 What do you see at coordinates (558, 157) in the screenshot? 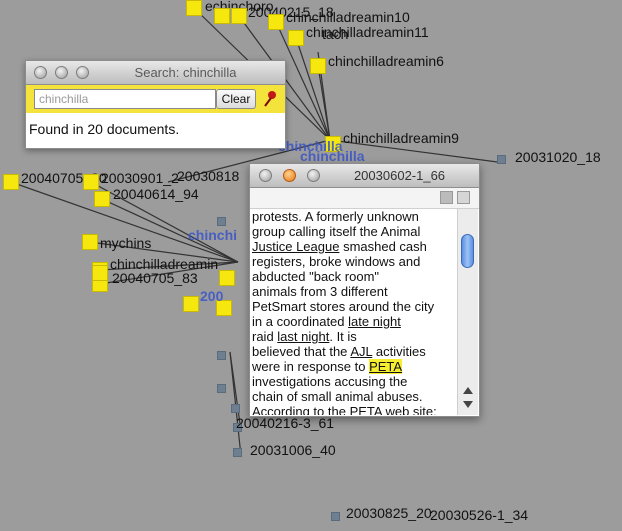
I see `graph-node-label: 20031020_18` at bounding box center [558, 157].